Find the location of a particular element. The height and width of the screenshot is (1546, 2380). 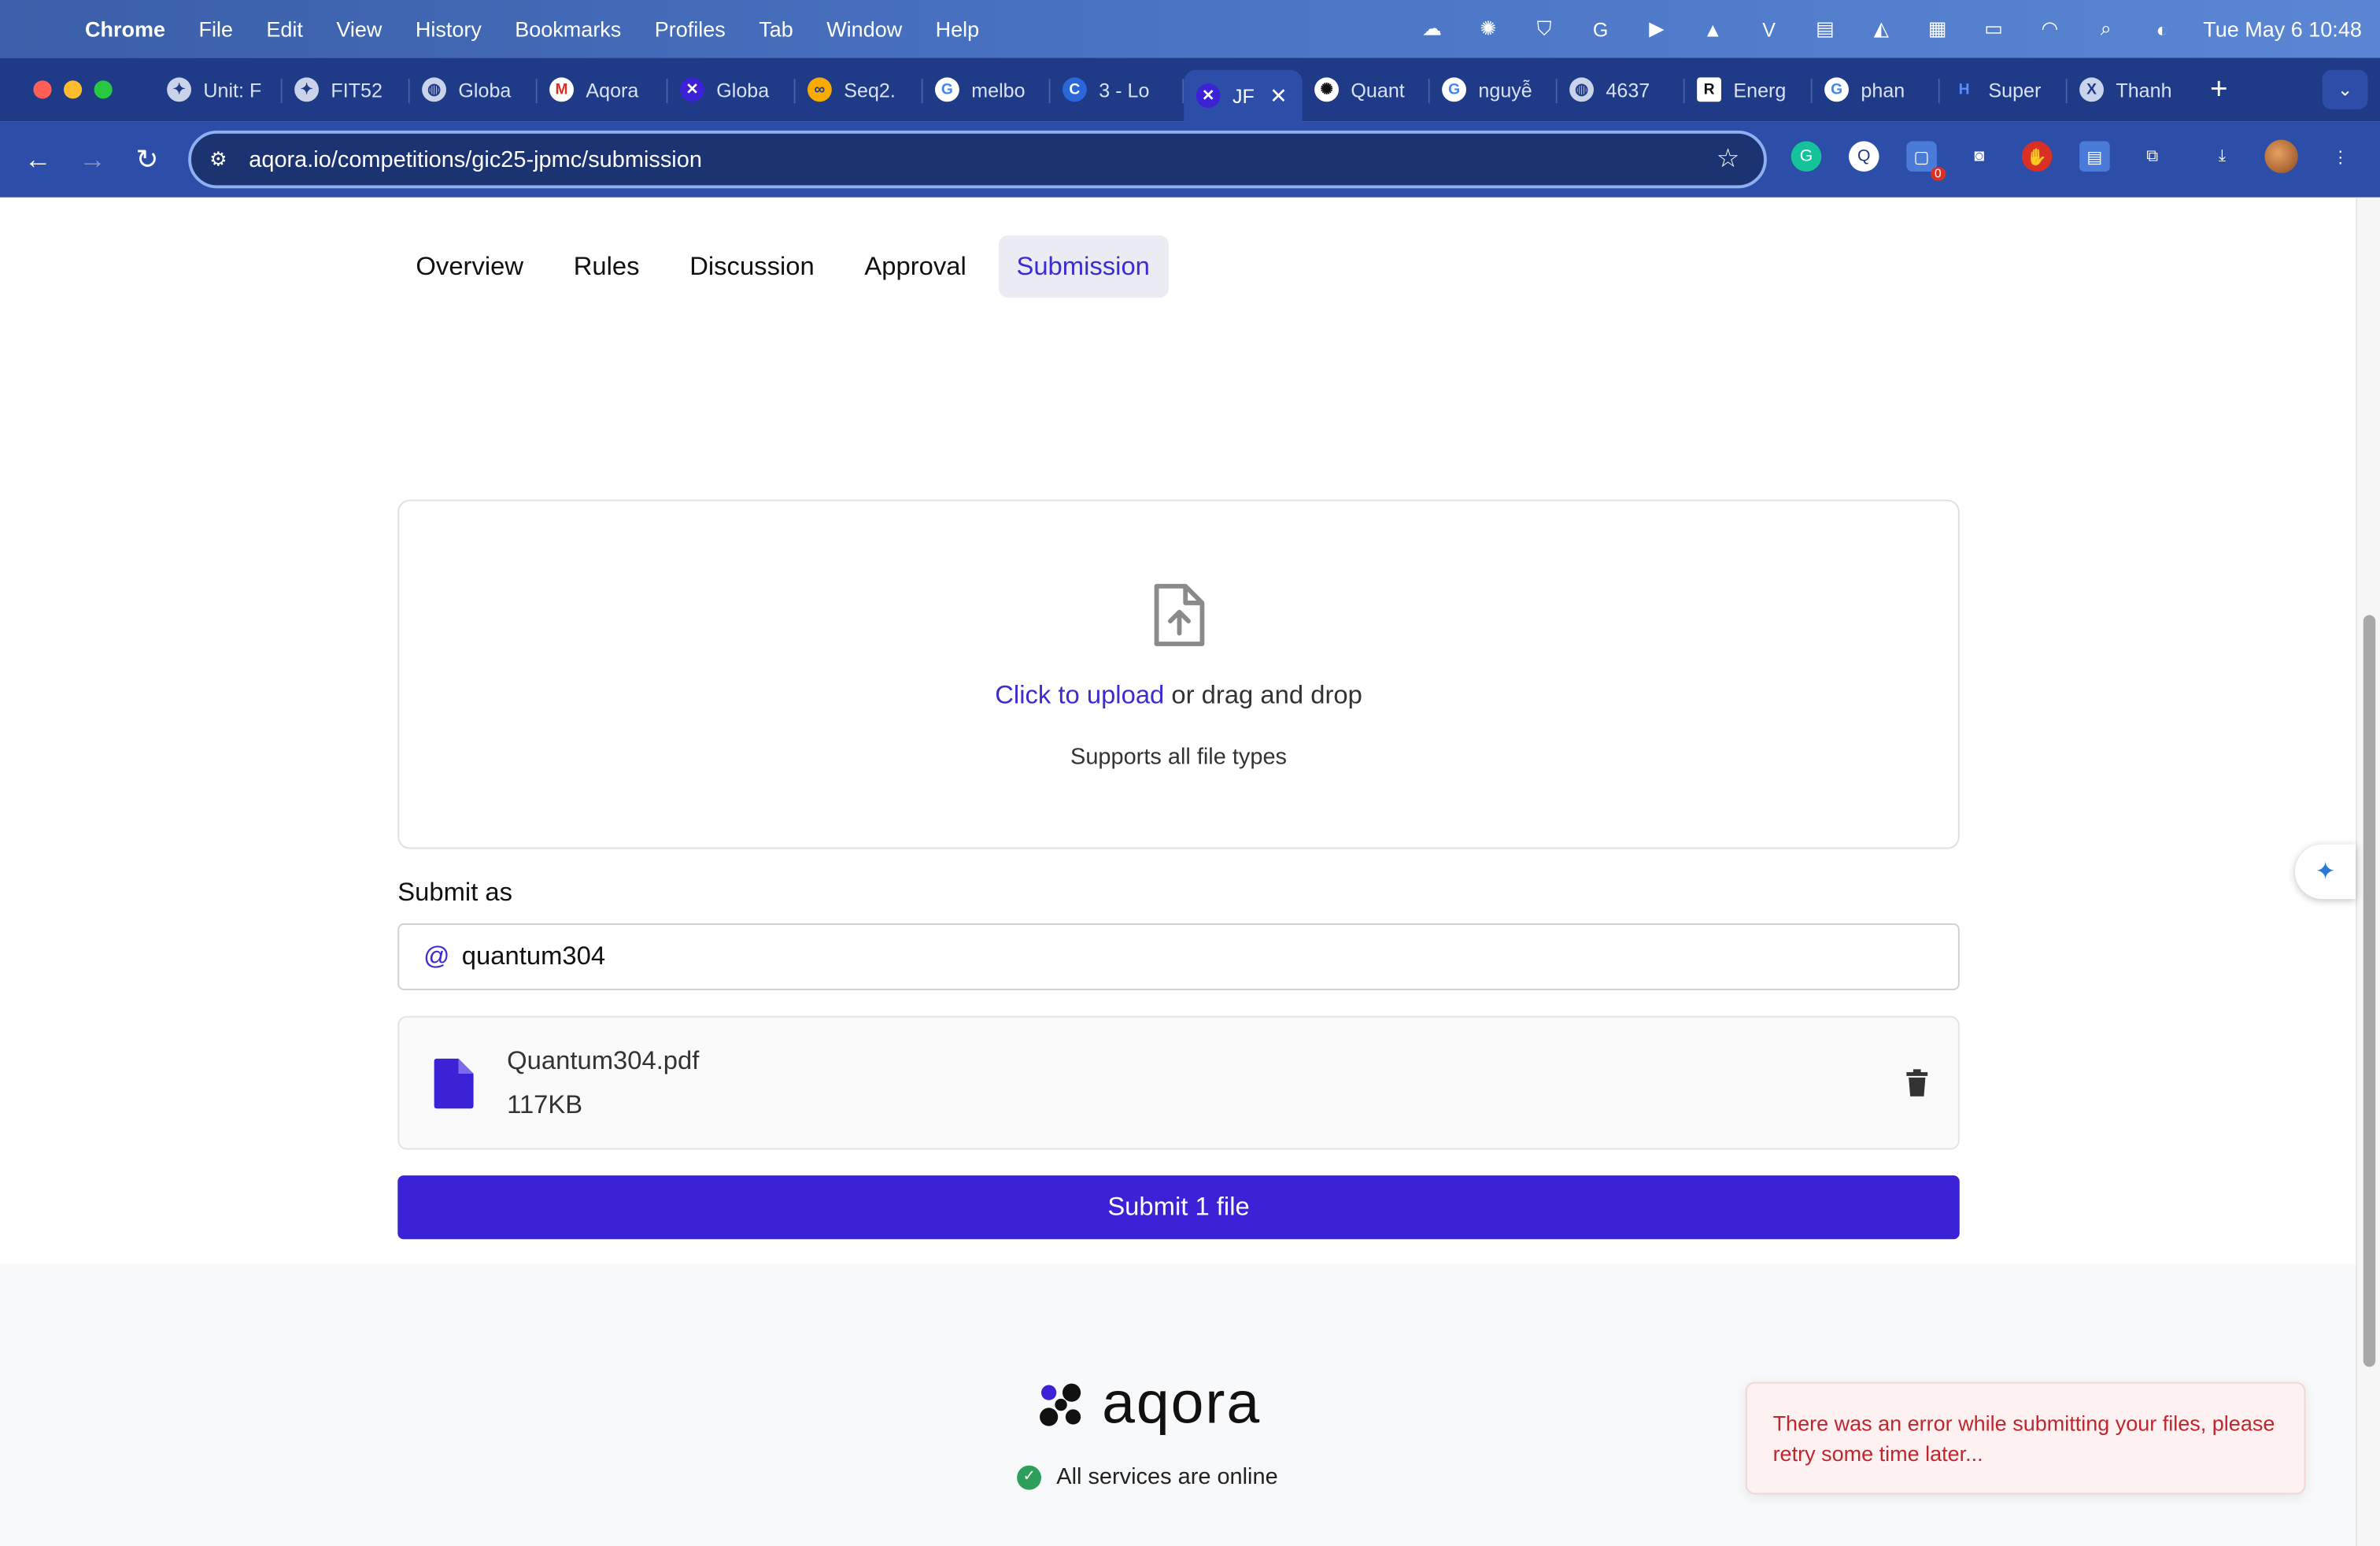

spotlight-search-icon: ⌕ is located at coordinates (2106, 29).